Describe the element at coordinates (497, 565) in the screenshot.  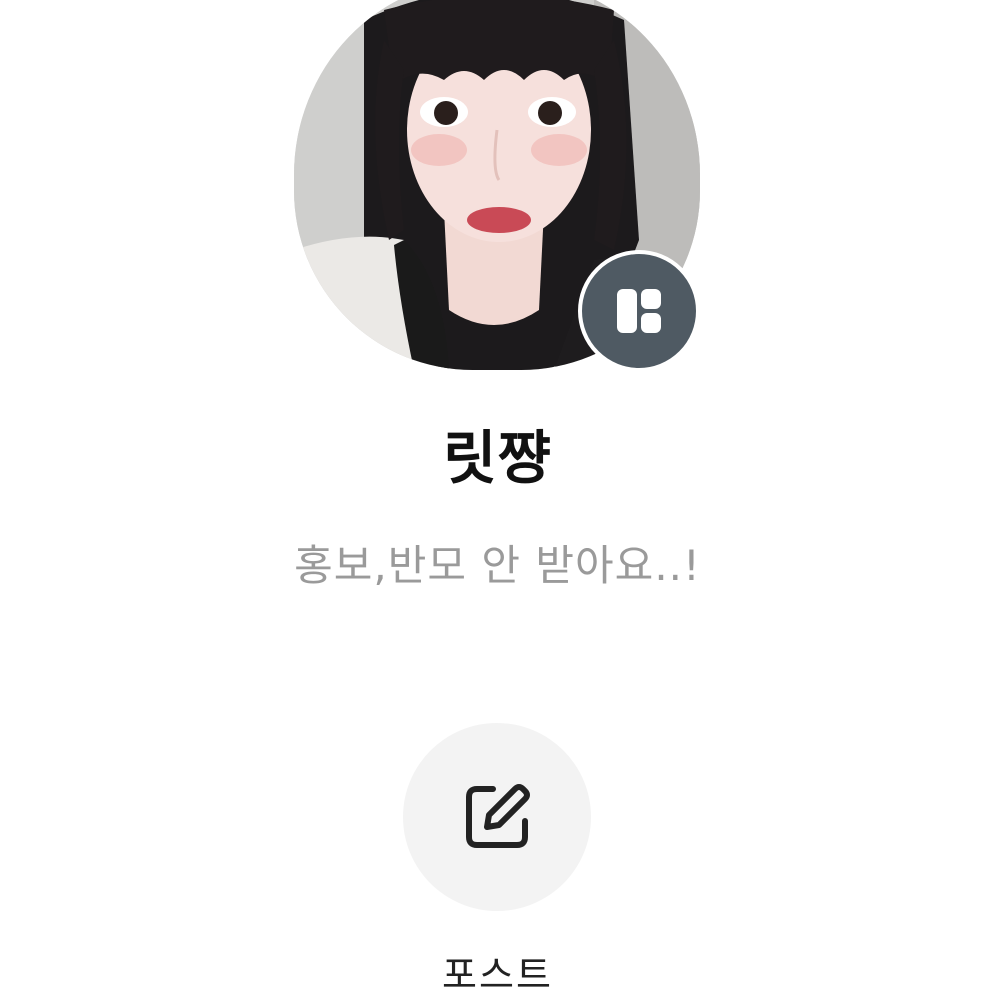
I see `profile-status-message: 홍보,반모 안 받아요..!` at that location.